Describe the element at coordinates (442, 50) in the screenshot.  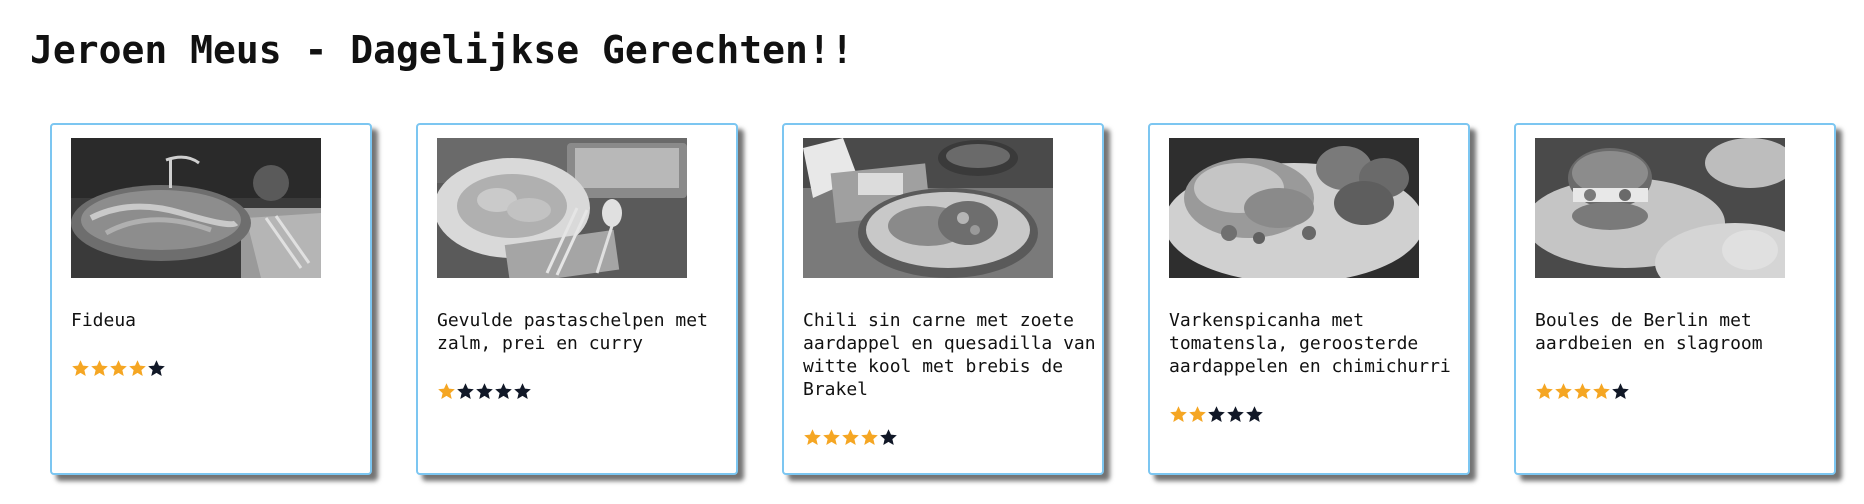
I see `page-title: Jeroen Meus - Dagelijkse Gerechten!!` at that location.